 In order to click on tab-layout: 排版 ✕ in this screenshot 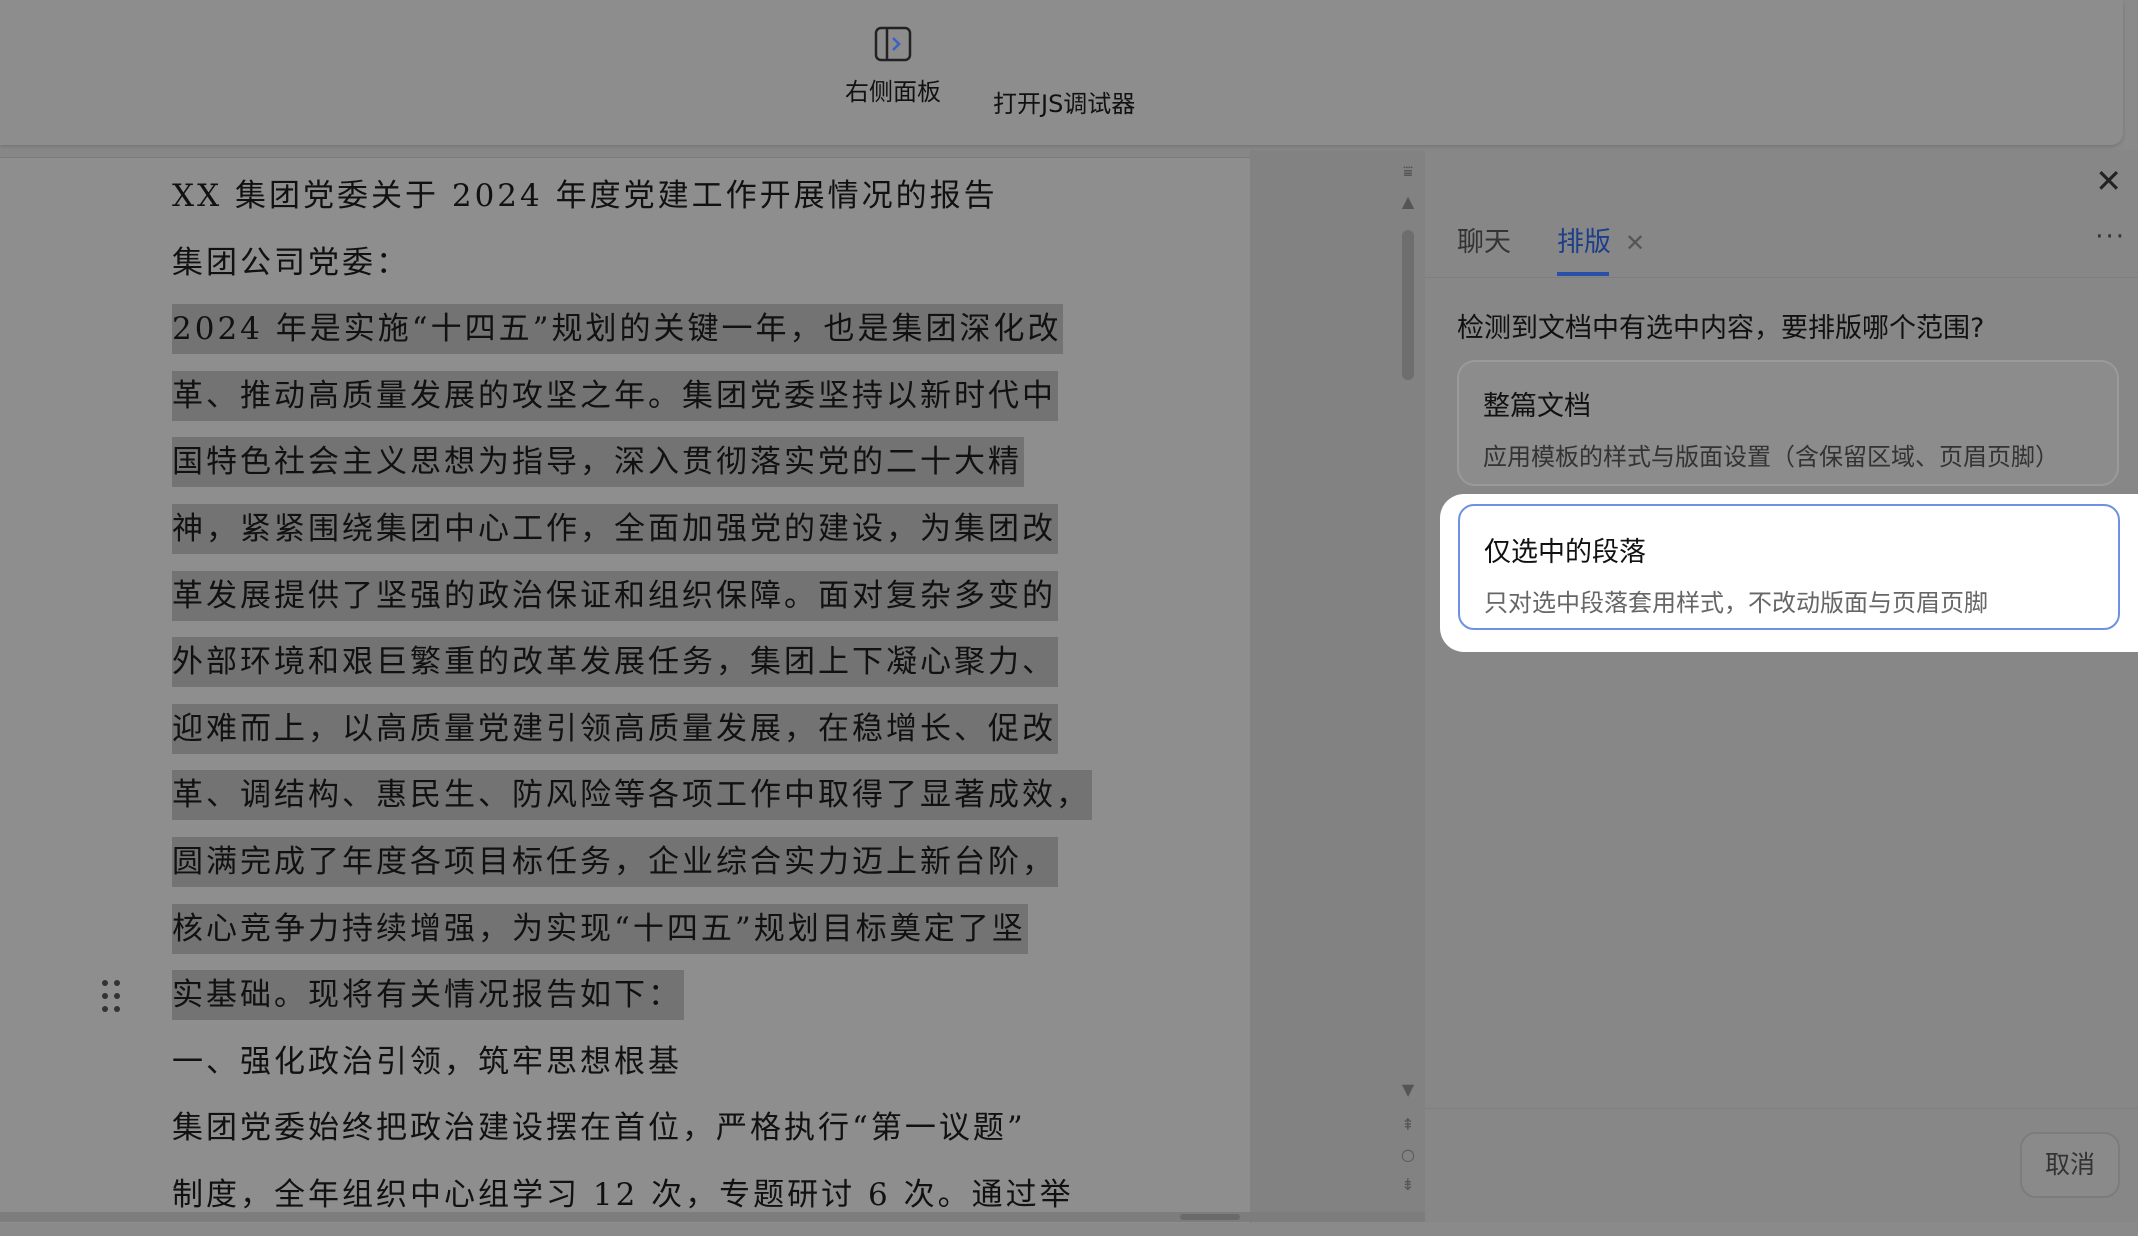, I will do `click(1601, 248)`.